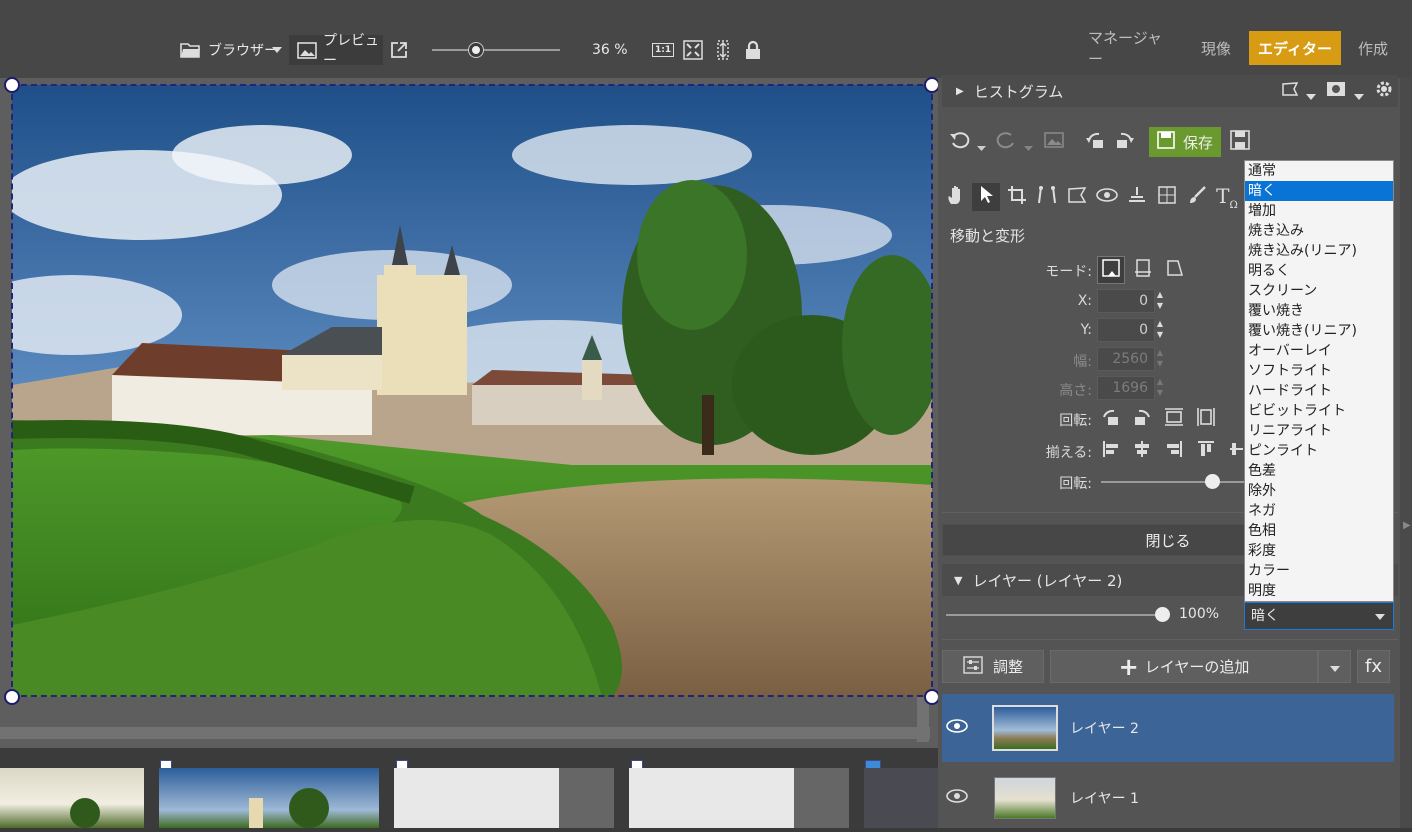  Describe the element at coordinates (1124, 142) in the screenshot. I see `rotate-right-button` at that location.